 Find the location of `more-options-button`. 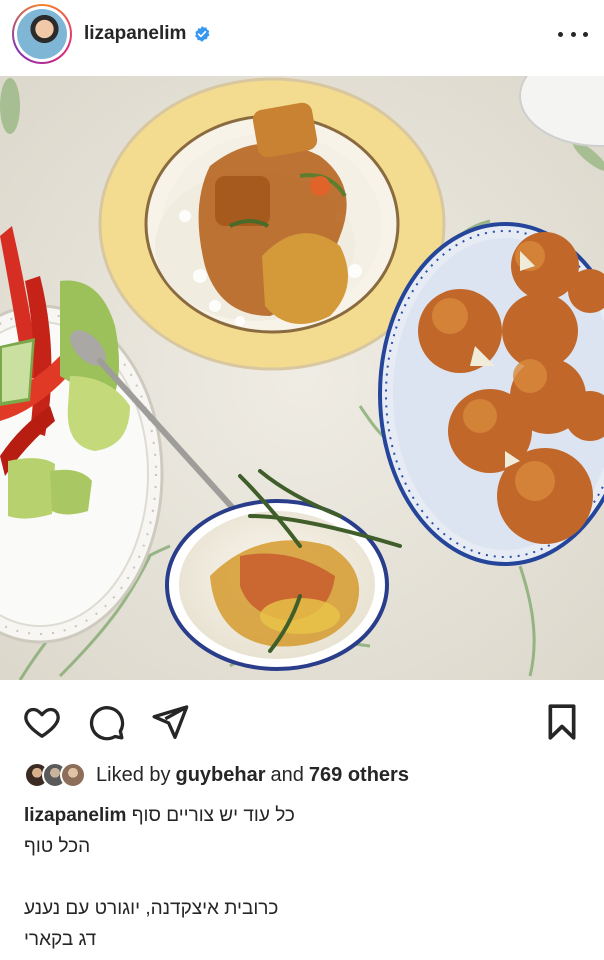

more-options-button is located at coordinates (573, 34).